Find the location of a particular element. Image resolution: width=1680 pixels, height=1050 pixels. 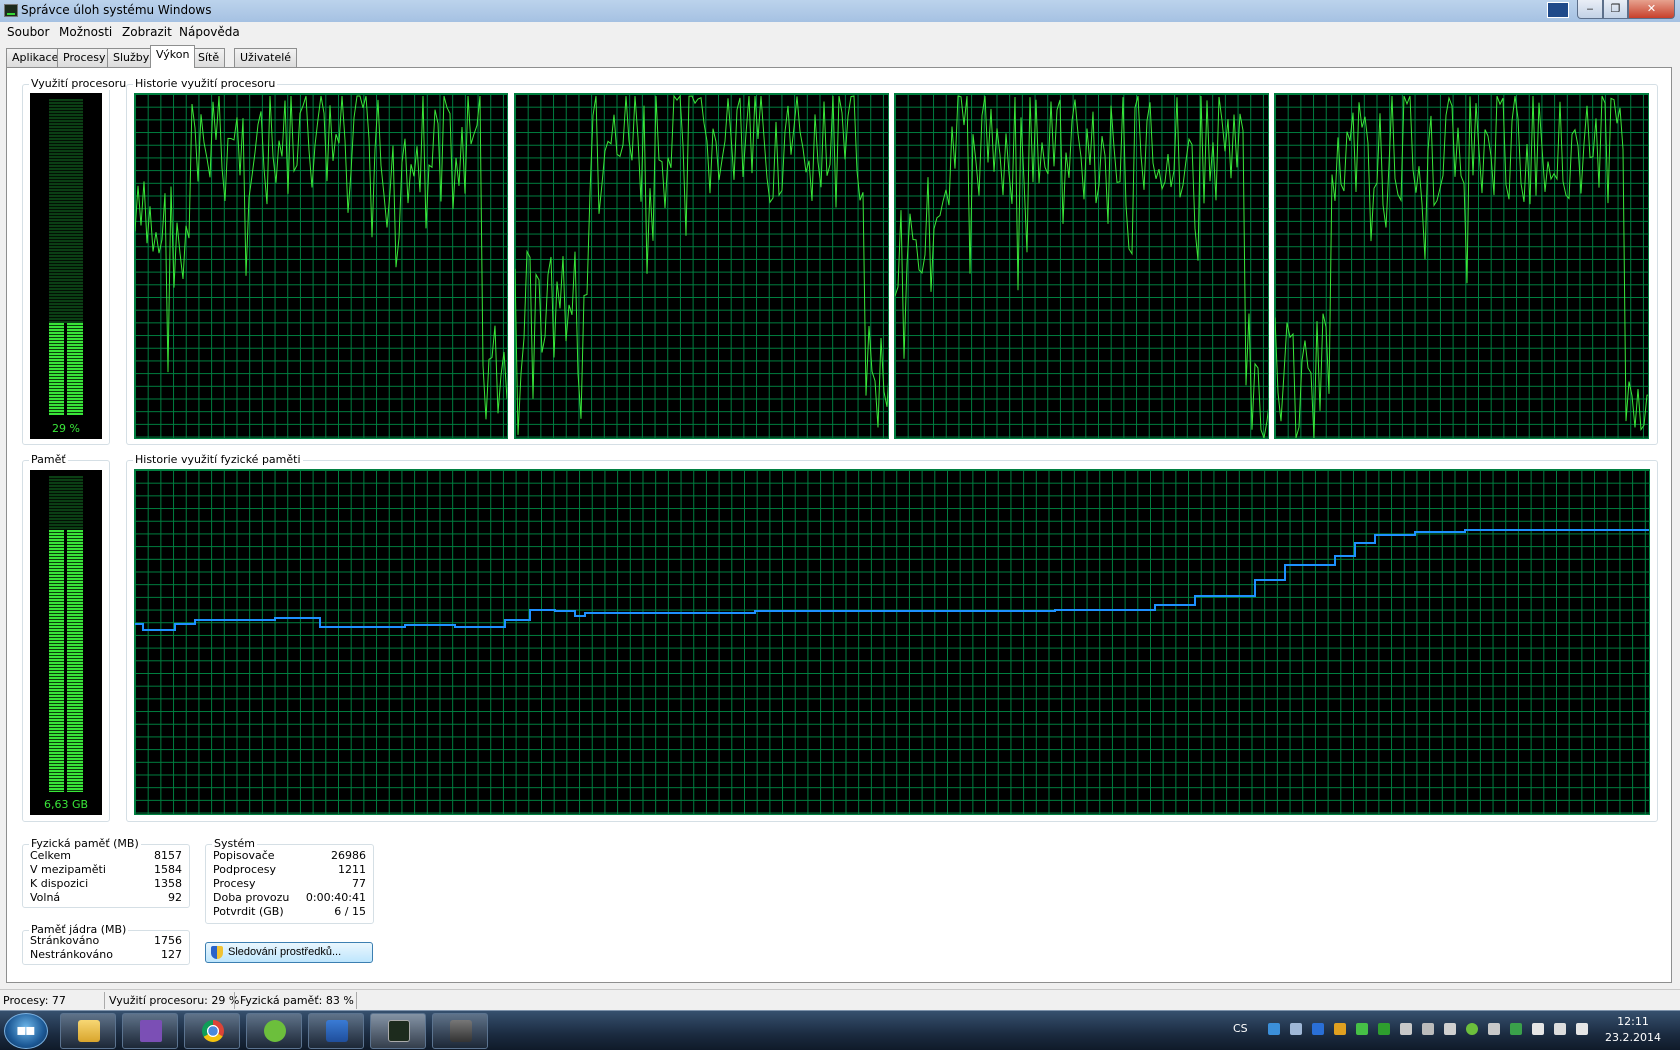

utorrent-icon is located at coordinates (275, 1031).